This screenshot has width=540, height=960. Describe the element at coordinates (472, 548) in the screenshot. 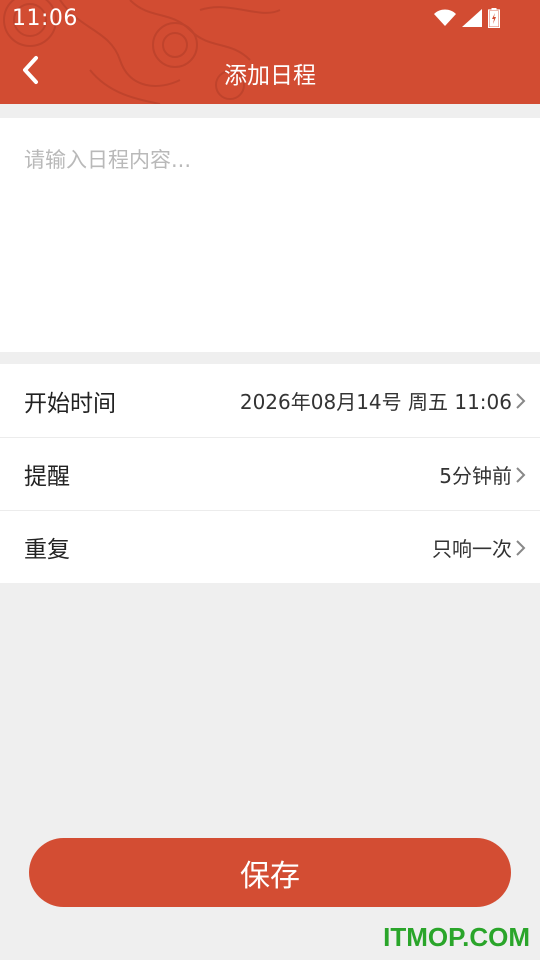

I see `repeat-value: 只响一次` at that location.